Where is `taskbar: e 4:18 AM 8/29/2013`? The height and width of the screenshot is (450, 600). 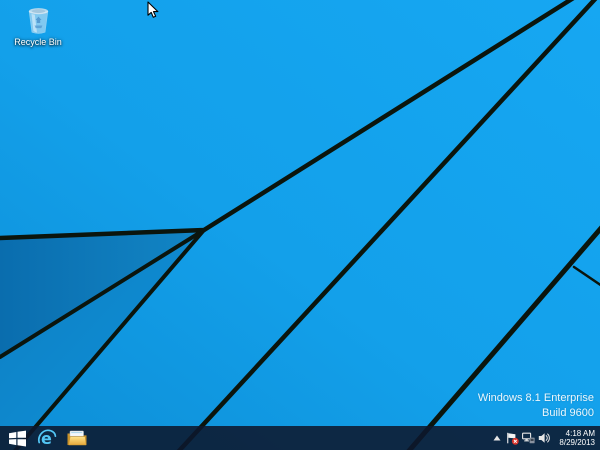 taskbar: e 4:18 AM 8/29/2013 is located at coordinates (300, 438).